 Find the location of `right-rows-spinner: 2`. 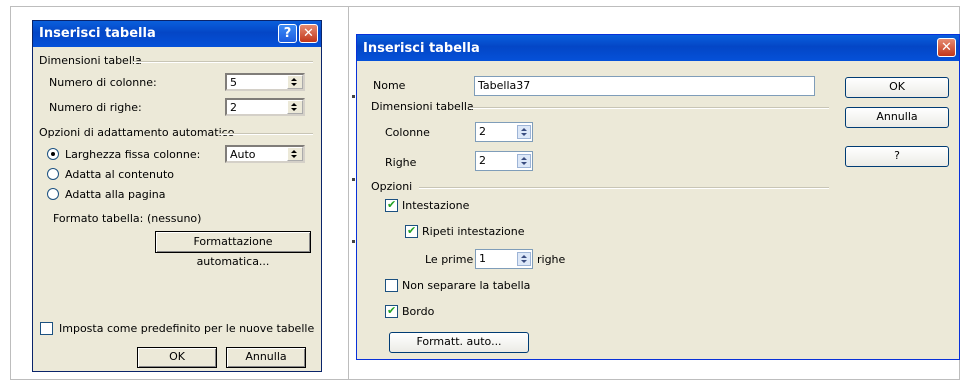

right-rows-spinner: 2 is located at coordinates (504, 161).